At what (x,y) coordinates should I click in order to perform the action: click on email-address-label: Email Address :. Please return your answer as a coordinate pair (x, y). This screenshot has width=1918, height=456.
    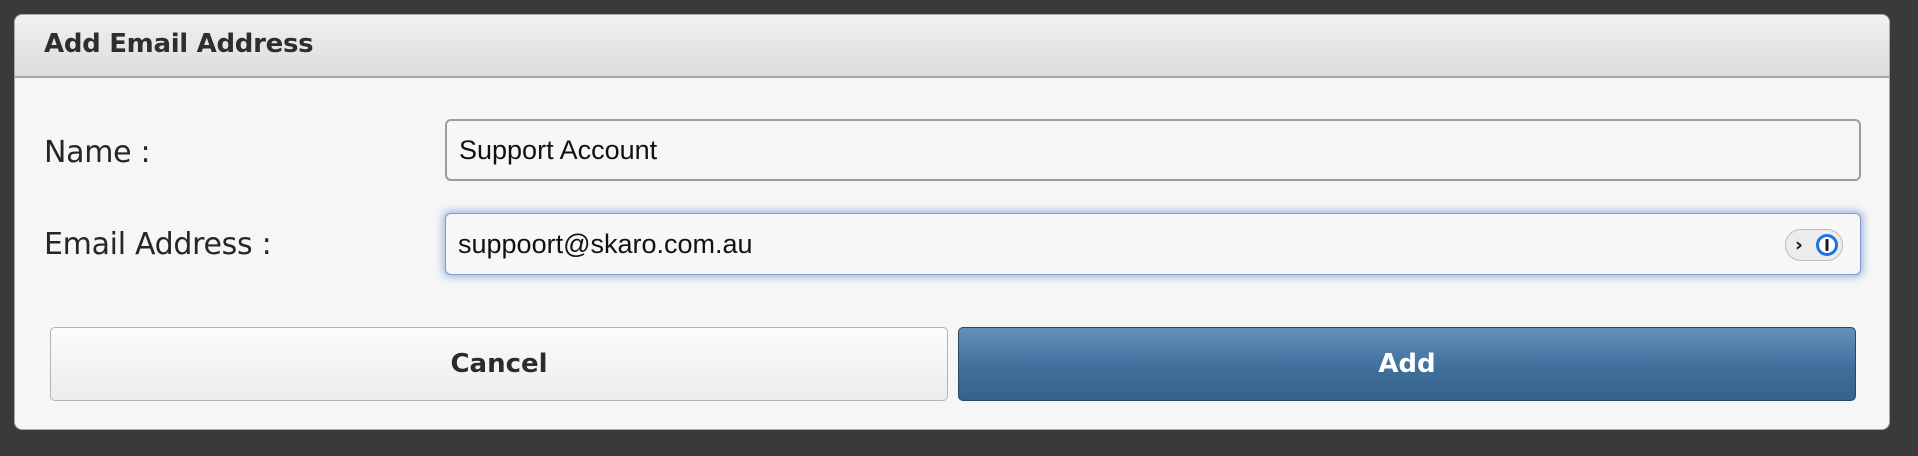
    Looking at the image, I should click on (158, 244).